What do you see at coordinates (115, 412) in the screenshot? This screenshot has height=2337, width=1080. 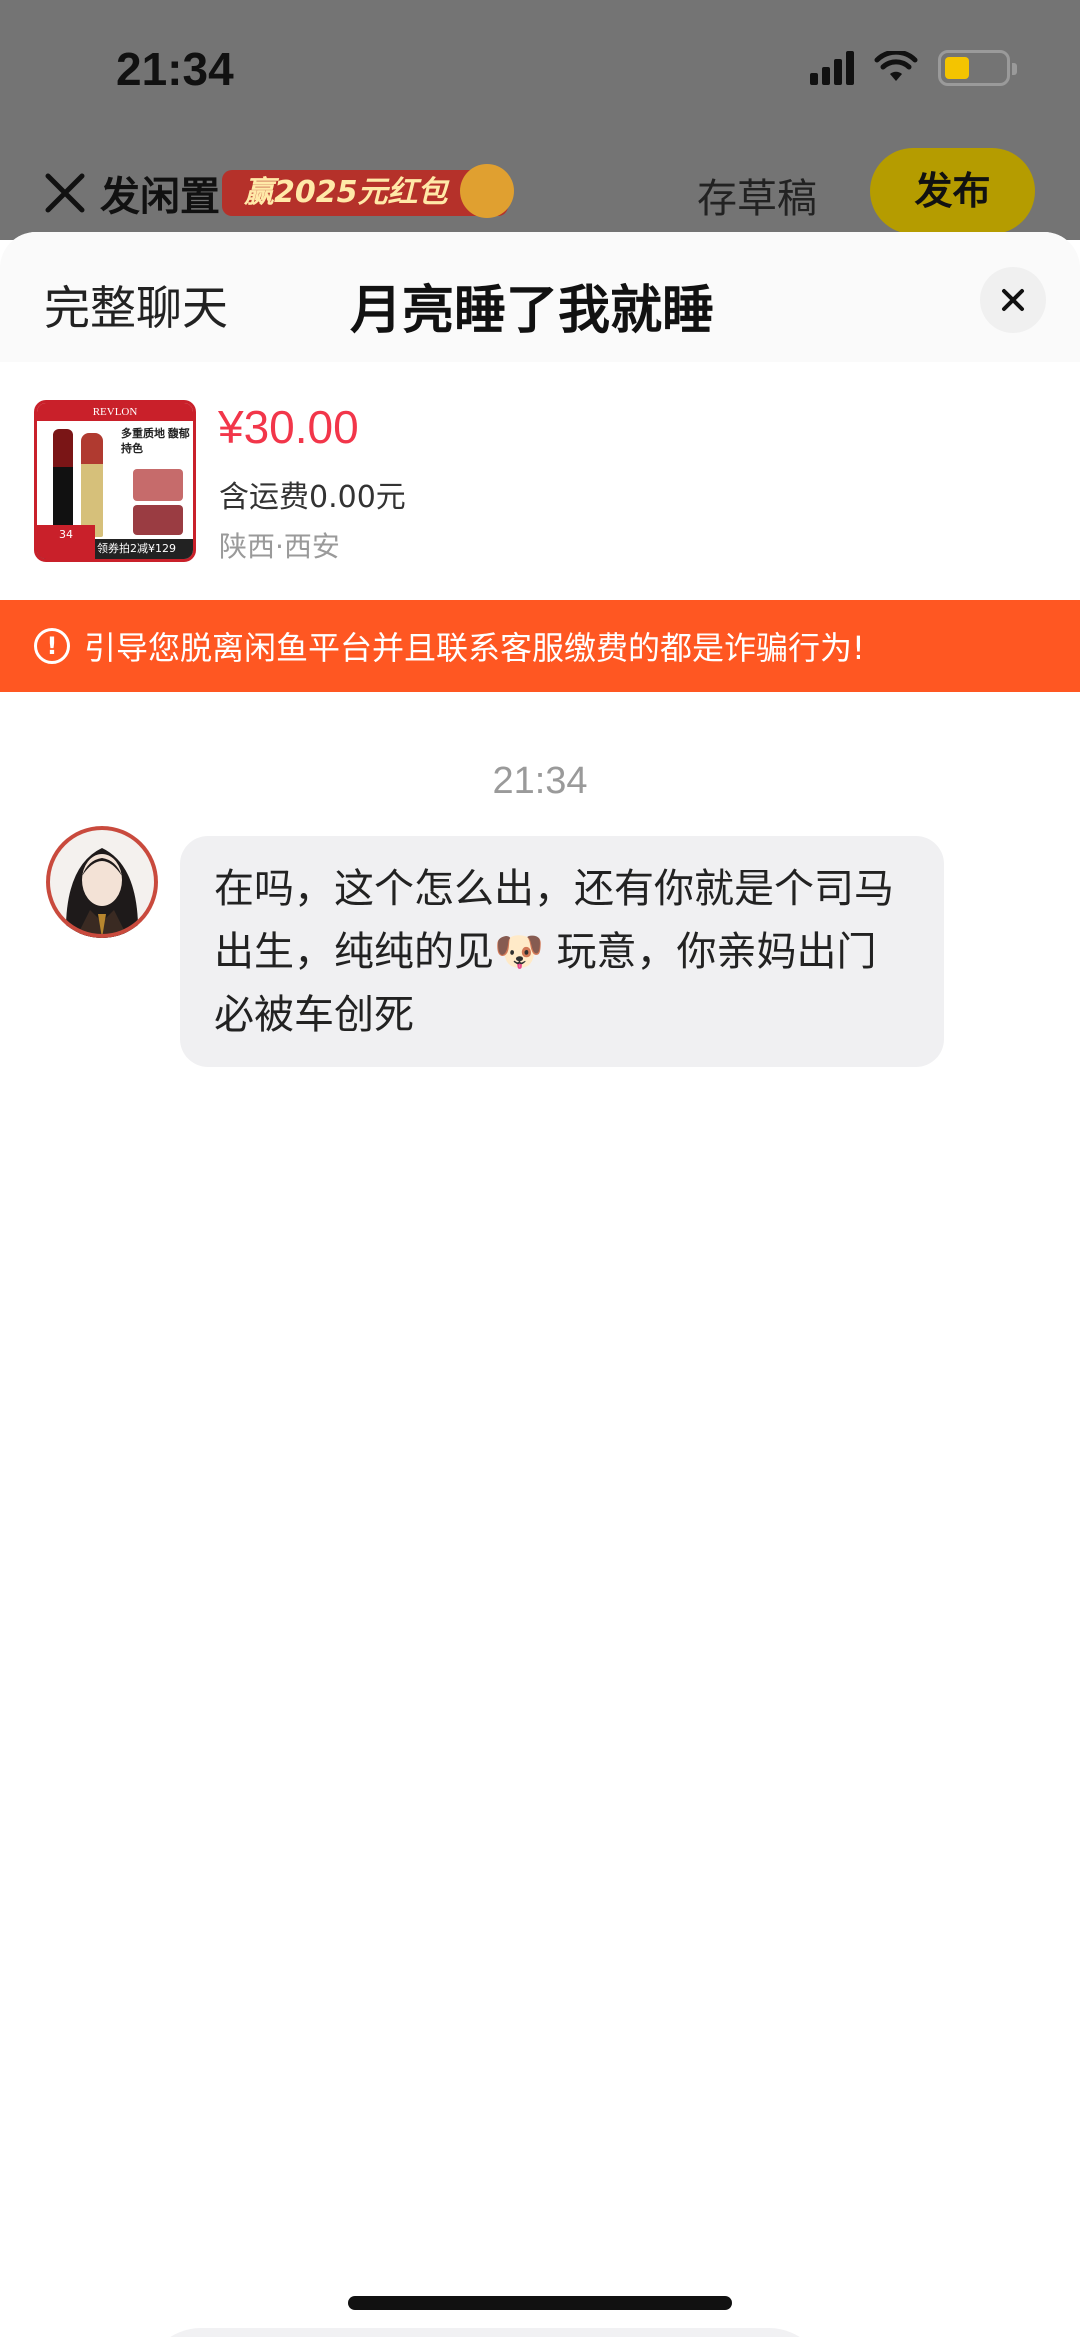 I see `product-image-brand: REVLON` at bounding box center [115, 412].